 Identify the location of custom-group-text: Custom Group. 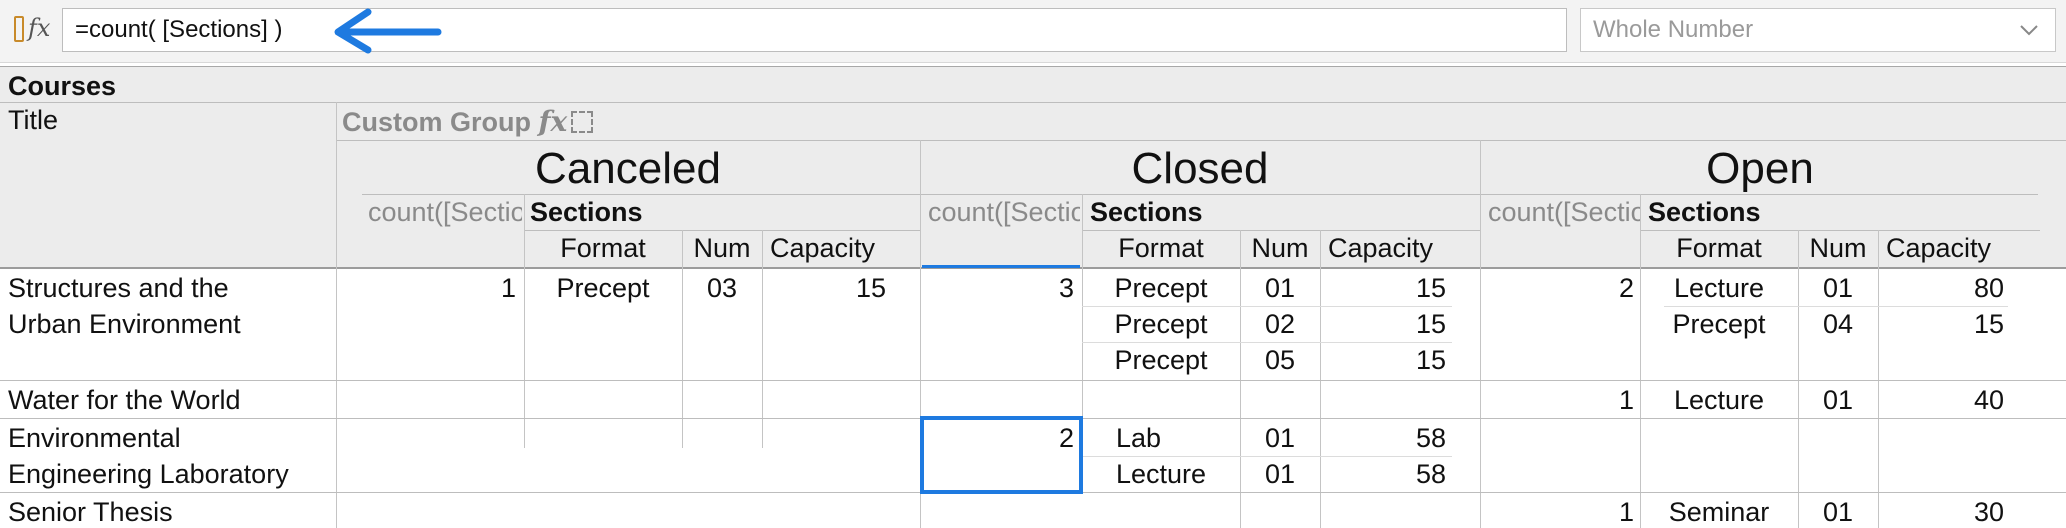
(436, 122).